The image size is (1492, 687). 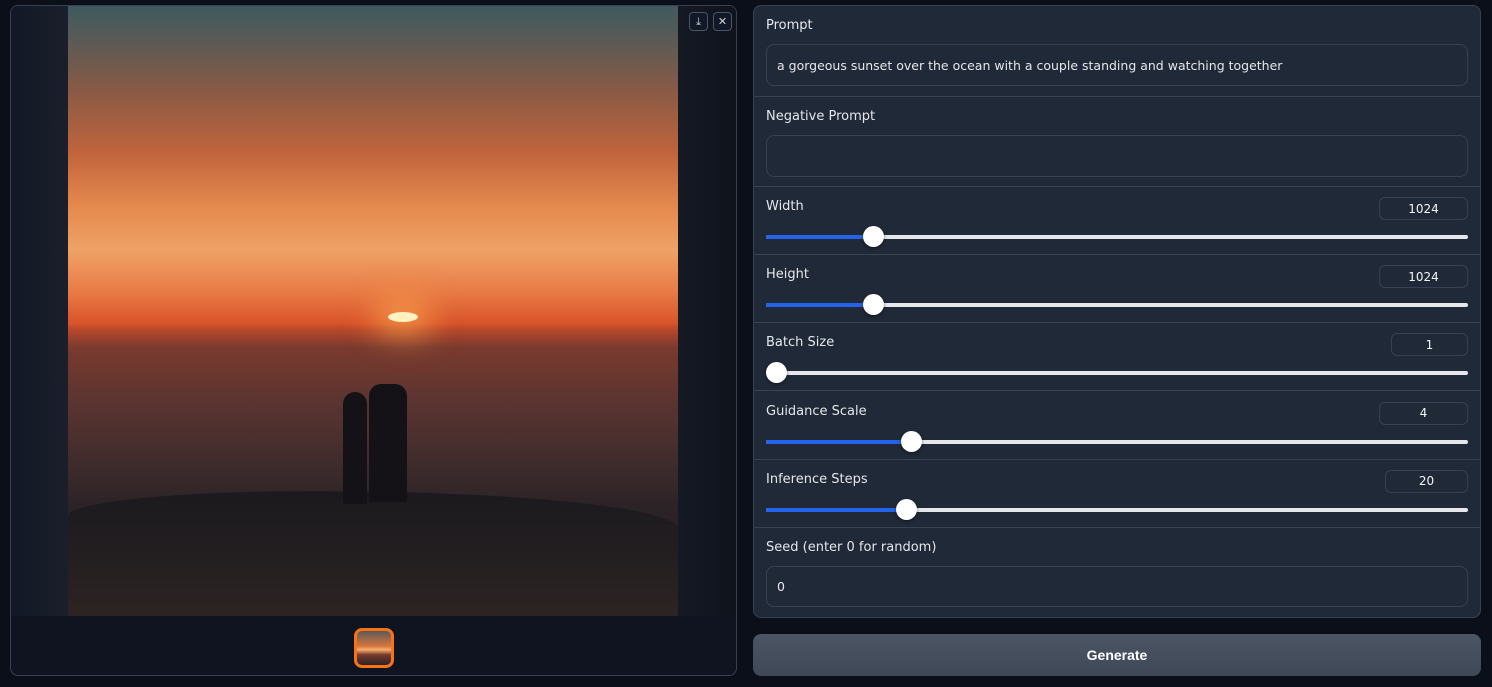 What do you see at coordinates (819, 237) in the screenshot?
I see `width-slider-fill` at bounding box center [819, 237].